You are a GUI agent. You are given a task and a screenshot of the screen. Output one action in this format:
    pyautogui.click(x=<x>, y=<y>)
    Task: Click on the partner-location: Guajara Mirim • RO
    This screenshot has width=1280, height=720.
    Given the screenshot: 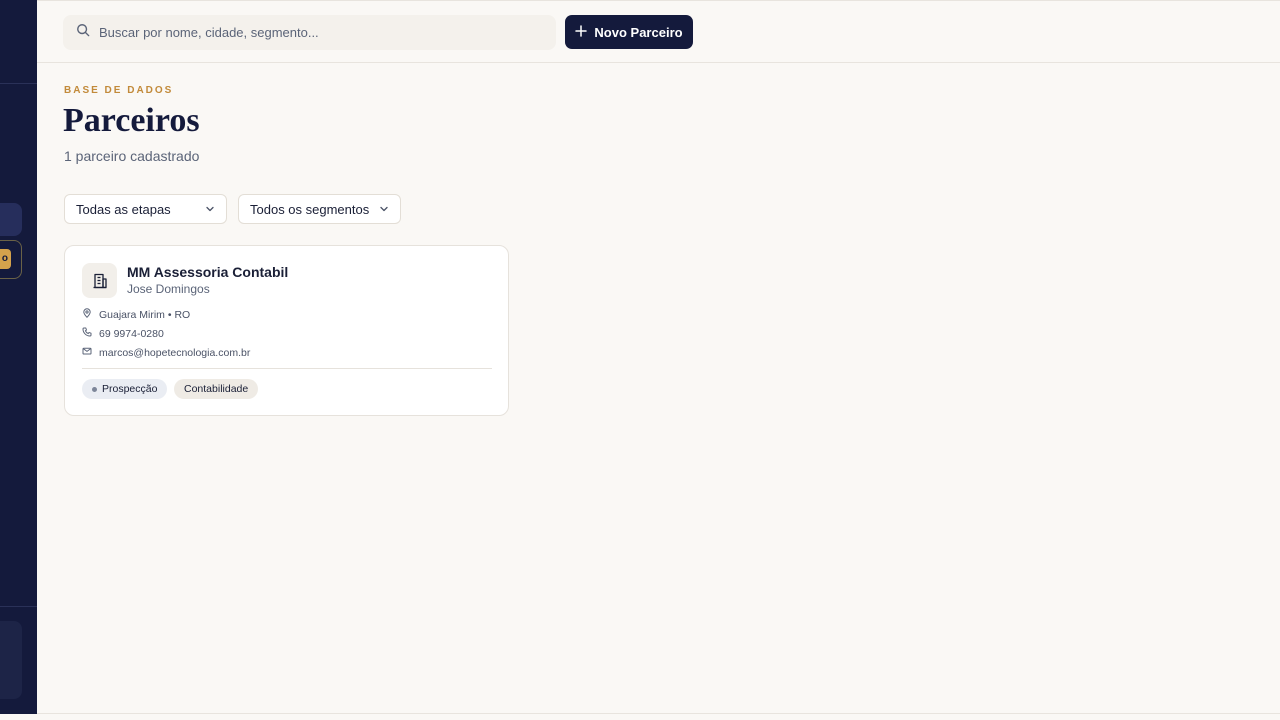 What is the action you would take?
    pyautogui.click(x=145, y=314)
    